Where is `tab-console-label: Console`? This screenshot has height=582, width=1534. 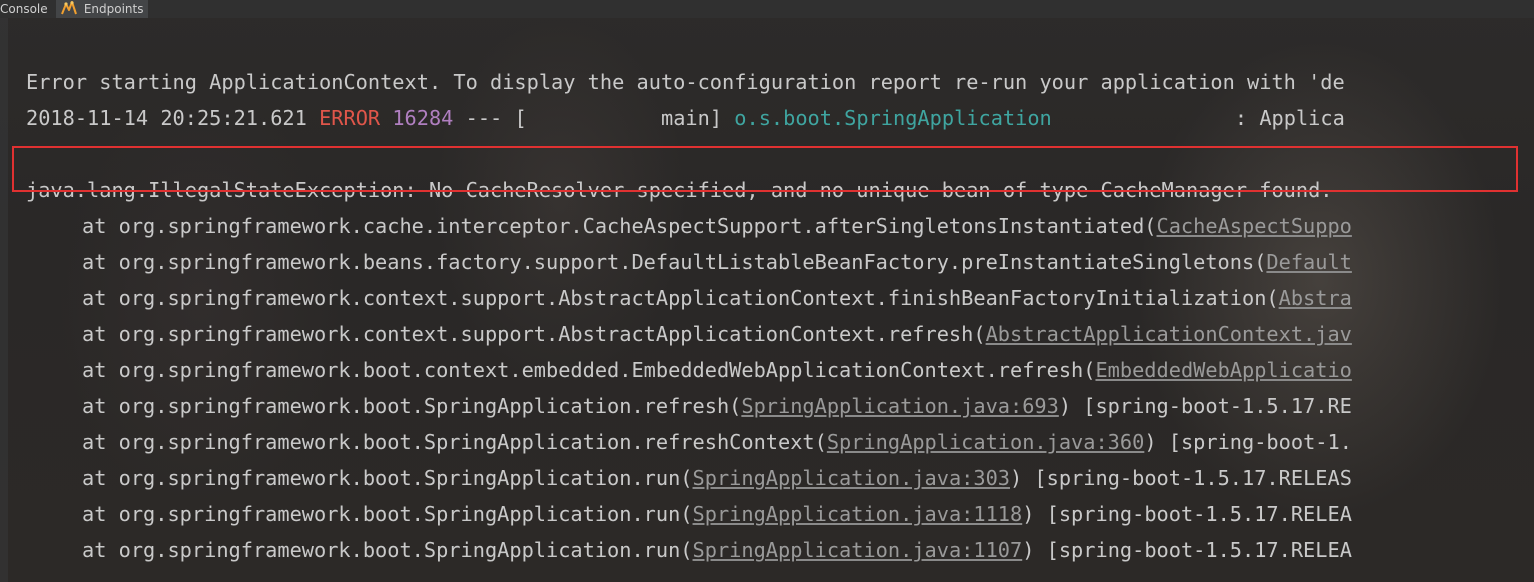 tab-console-label: Console is located at coordinates (24, 9).